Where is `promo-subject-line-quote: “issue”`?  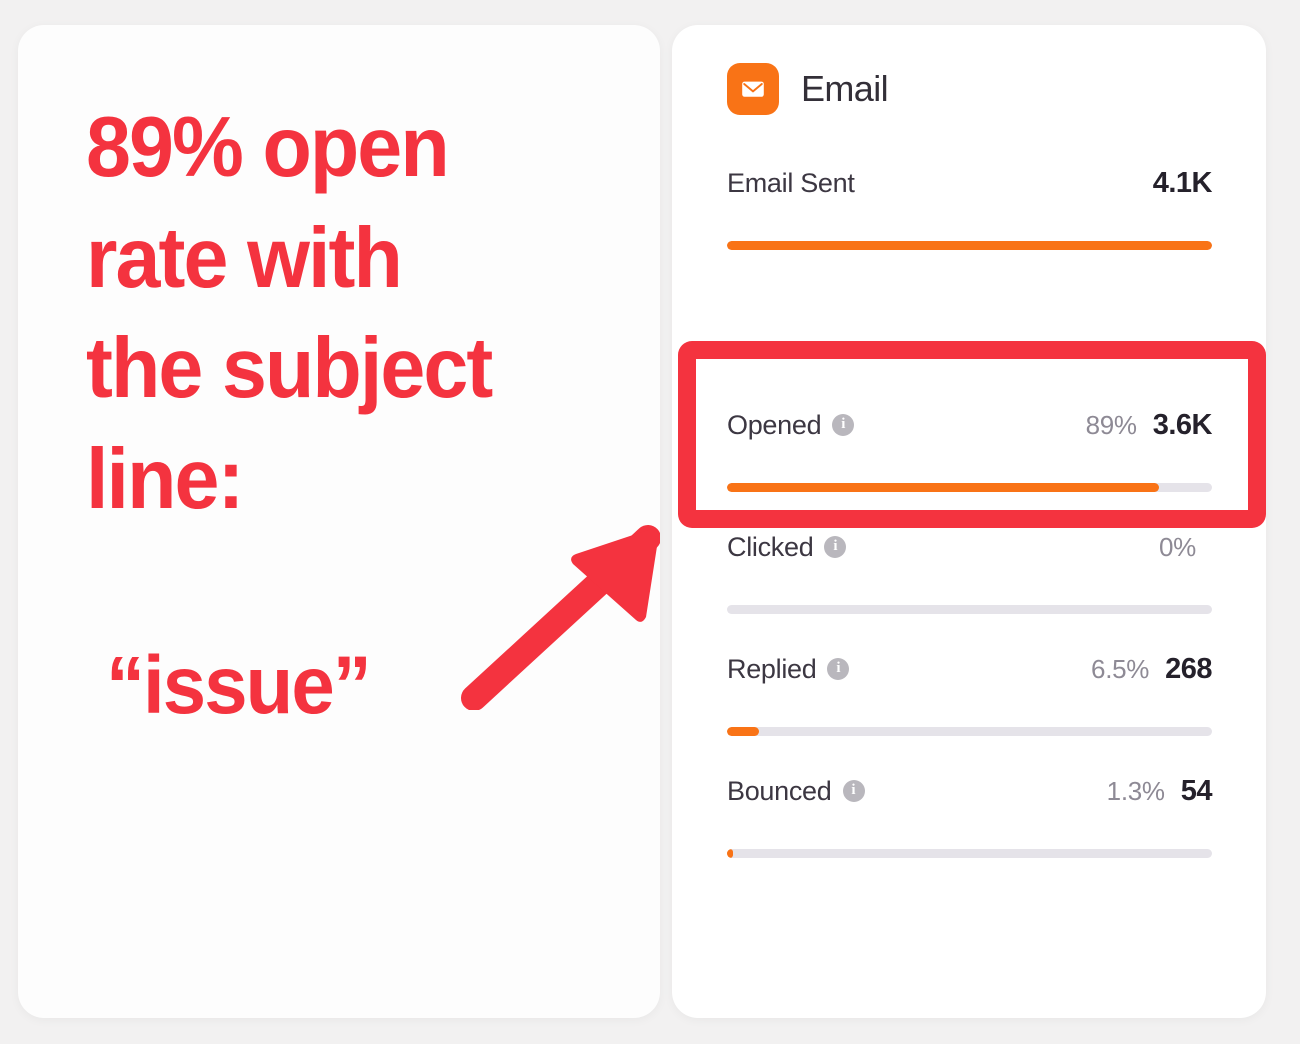
promo-subject-line-quote: “issue” is located at coordinates (239, 685).